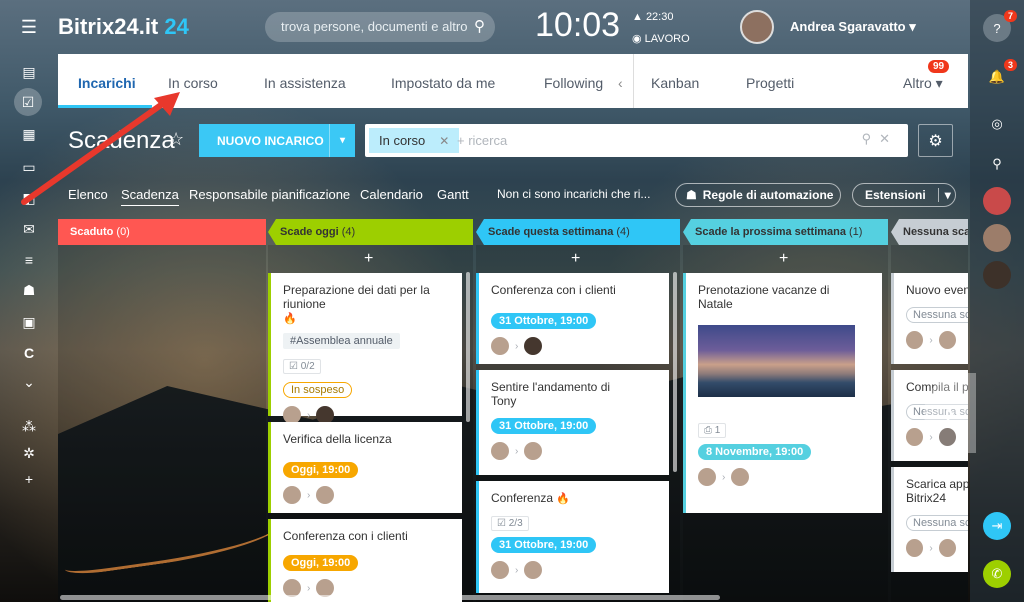  I want to click on settings-icon: ✲, so click(29, 453).